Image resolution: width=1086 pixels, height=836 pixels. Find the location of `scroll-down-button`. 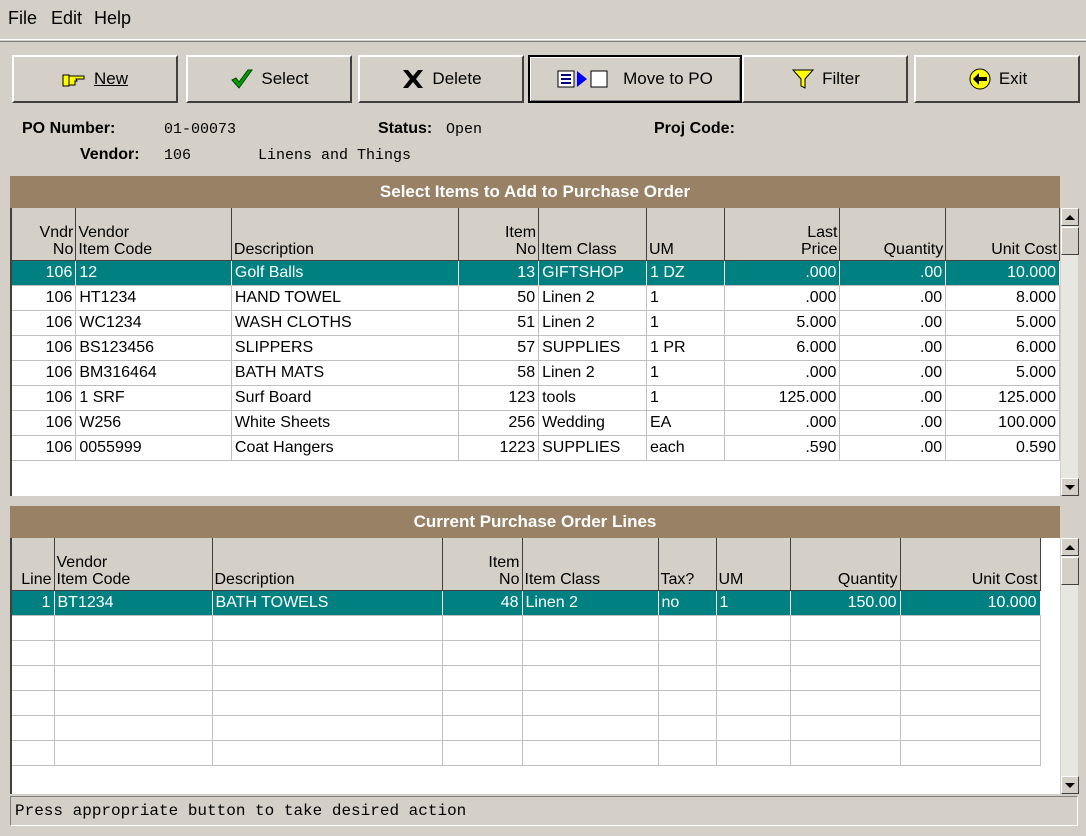

scroll-down-button is located at coordinates (1070, 487).